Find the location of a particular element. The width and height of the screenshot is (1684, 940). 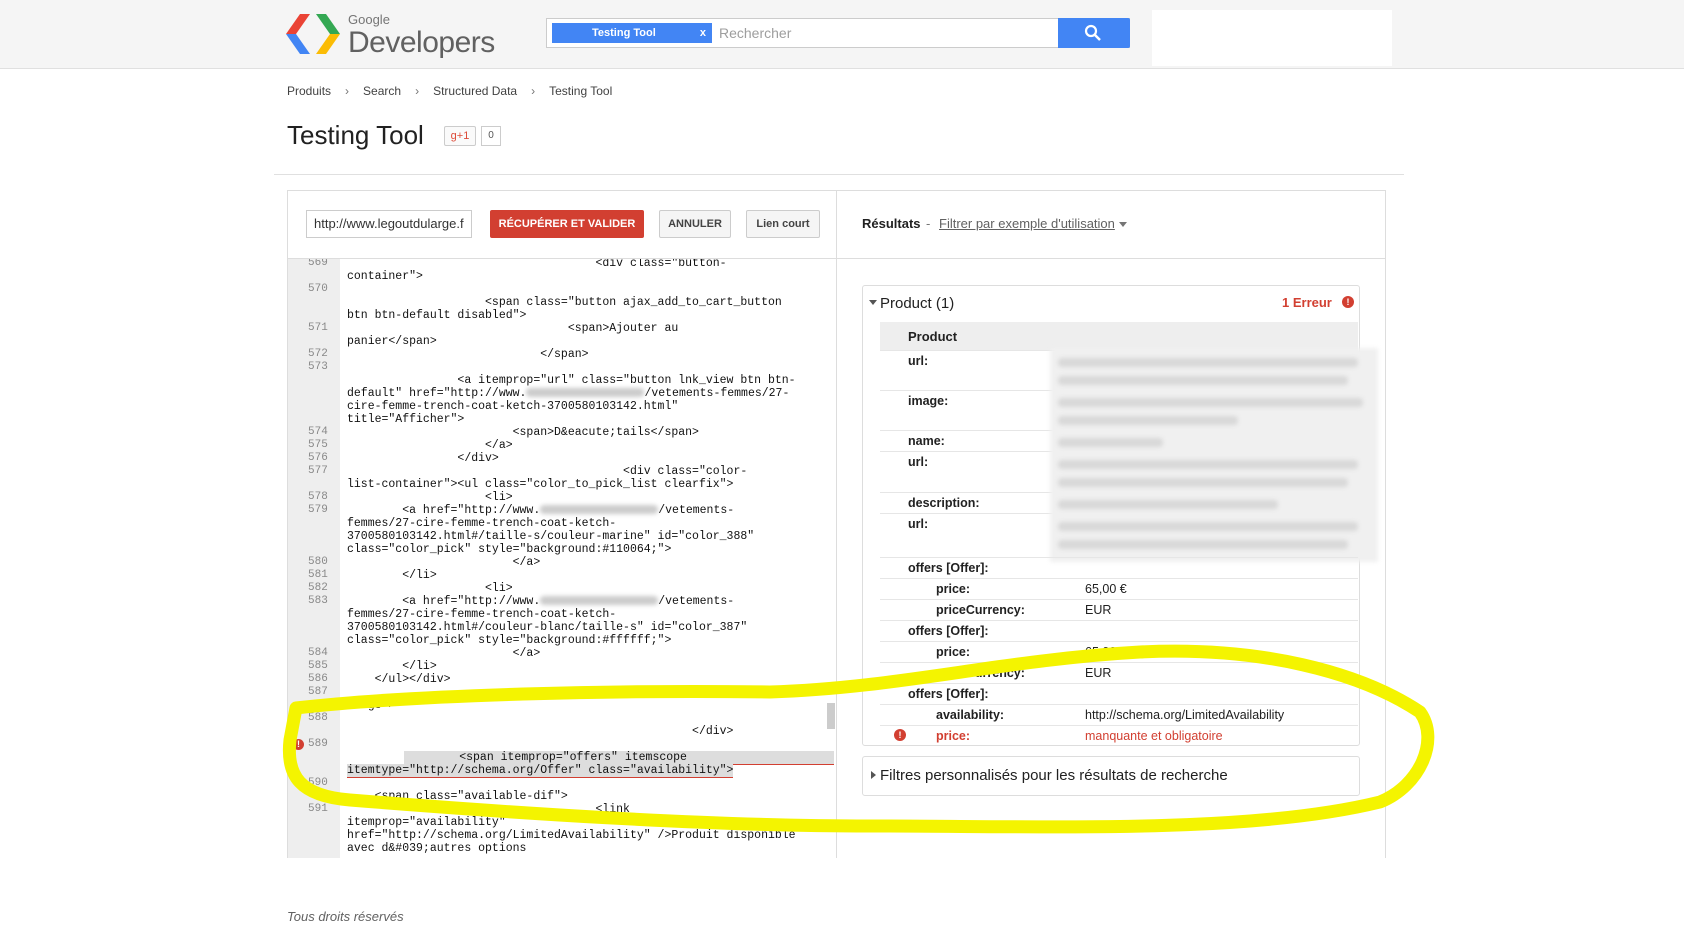

results-label: Résultats is located at coordinates (891, 223).